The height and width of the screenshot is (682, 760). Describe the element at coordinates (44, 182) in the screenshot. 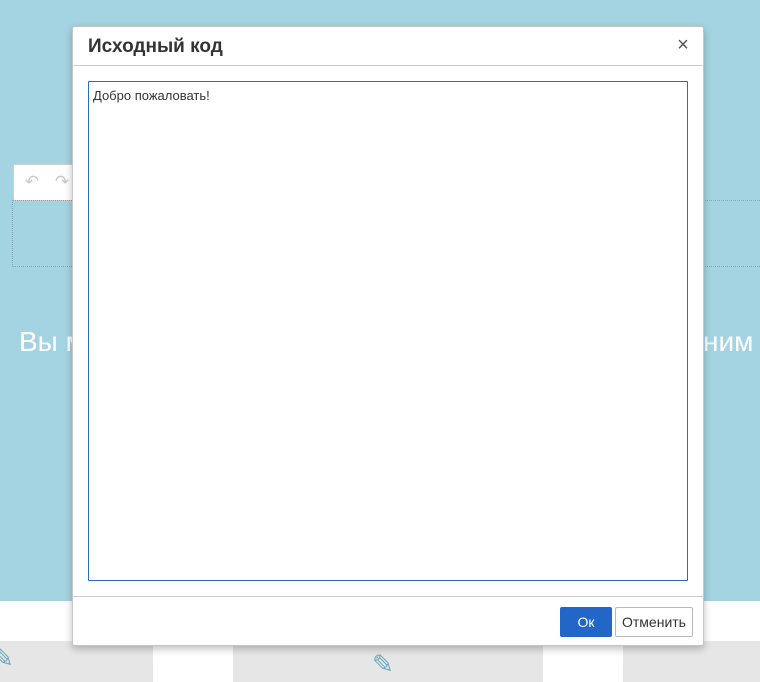

I see `editor-toolbar: ↶ ↷` at that location.